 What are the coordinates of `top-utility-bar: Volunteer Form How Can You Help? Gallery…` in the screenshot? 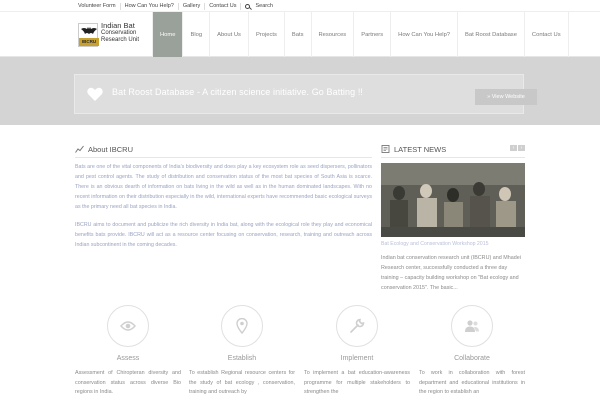 It's located at (300, 6).